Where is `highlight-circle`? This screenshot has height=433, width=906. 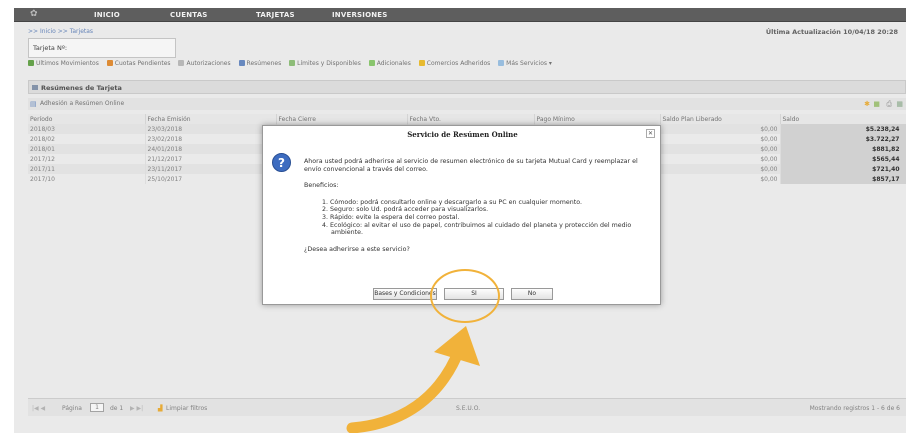 highlight-circle is located at coordinates (465, 296).